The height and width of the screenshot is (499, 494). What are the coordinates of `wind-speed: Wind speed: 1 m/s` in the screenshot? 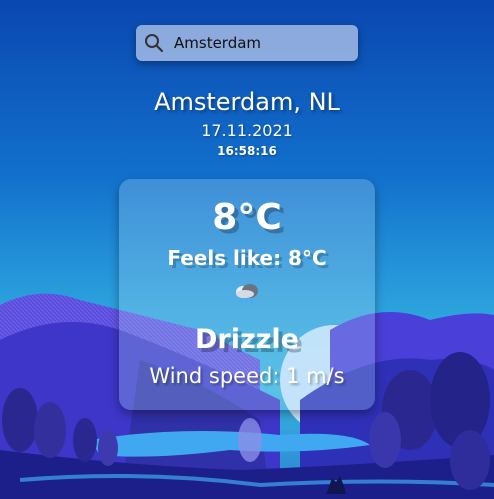 It's located at (247, 376).